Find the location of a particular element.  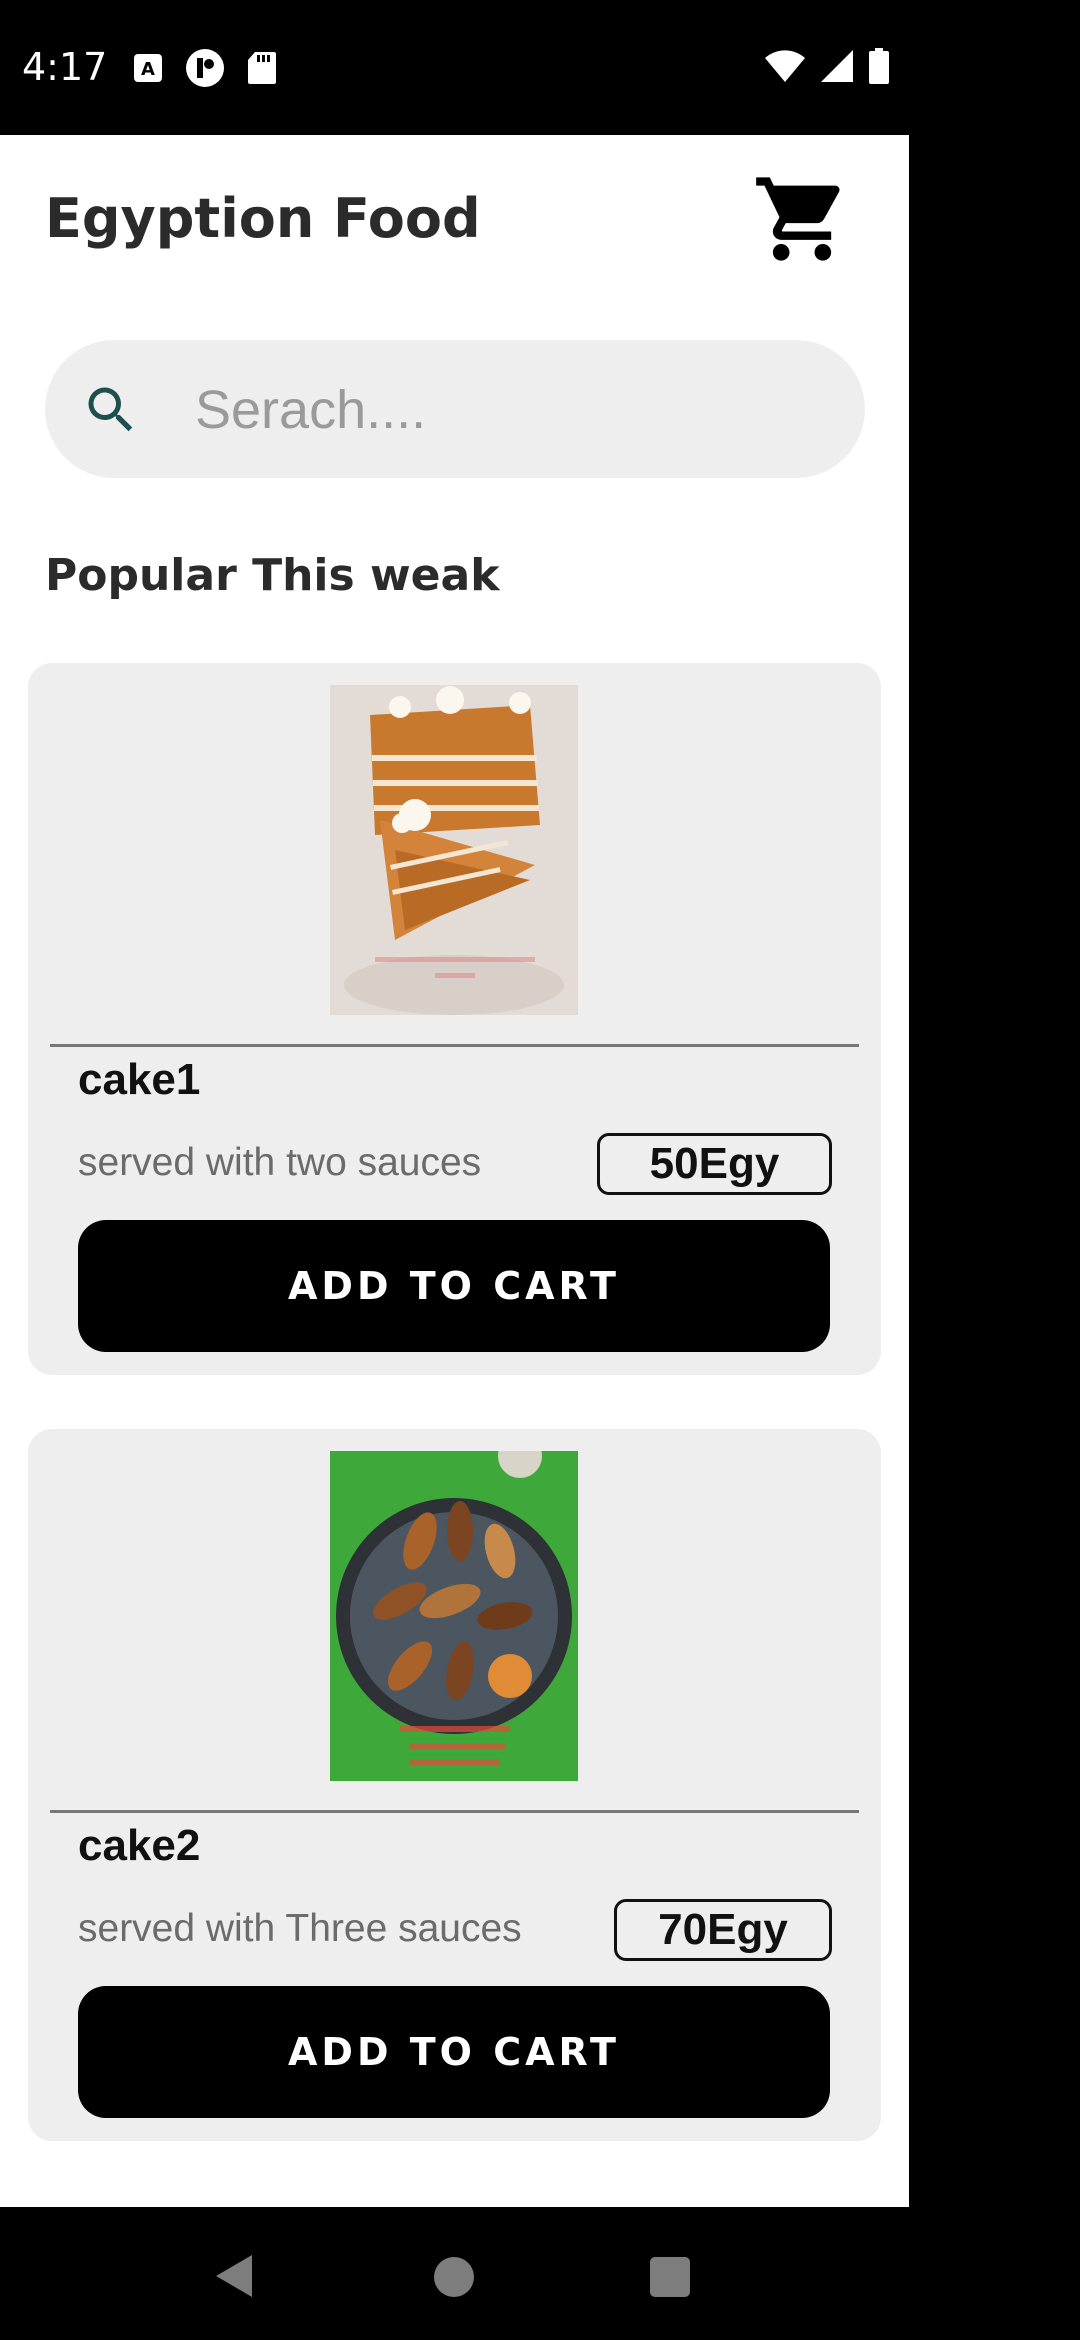

status-time: 4:17 is located at coordinates (65, 67).